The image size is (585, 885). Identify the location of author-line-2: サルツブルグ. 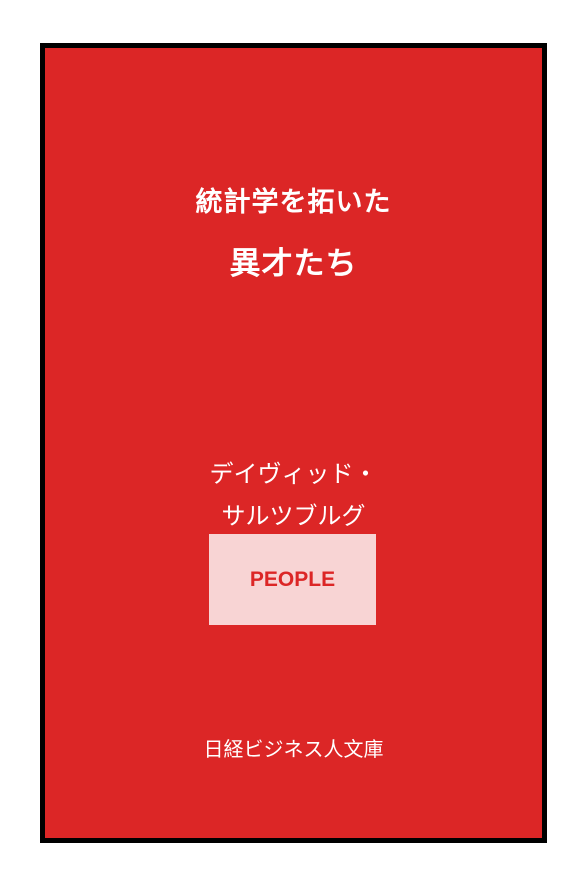
(293, 516).